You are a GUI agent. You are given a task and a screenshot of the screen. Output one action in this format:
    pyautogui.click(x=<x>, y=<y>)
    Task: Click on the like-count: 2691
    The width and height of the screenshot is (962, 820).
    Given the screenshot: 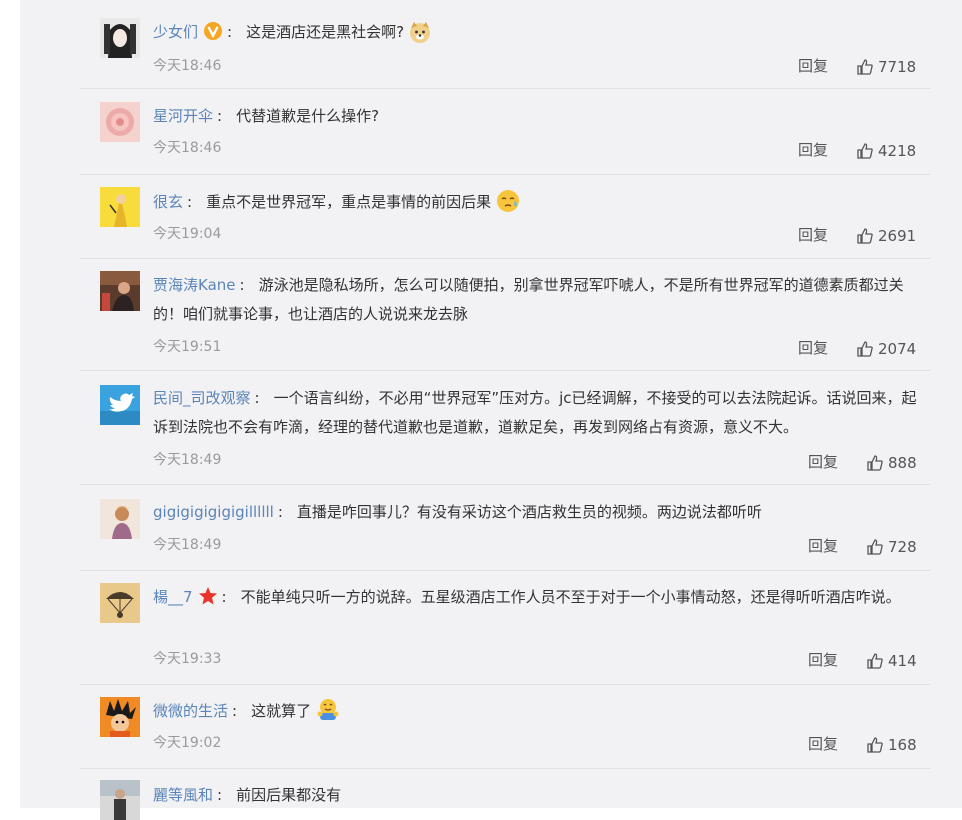 What is the action you would take?
    pyautogui.click(x=897, y=236)
    